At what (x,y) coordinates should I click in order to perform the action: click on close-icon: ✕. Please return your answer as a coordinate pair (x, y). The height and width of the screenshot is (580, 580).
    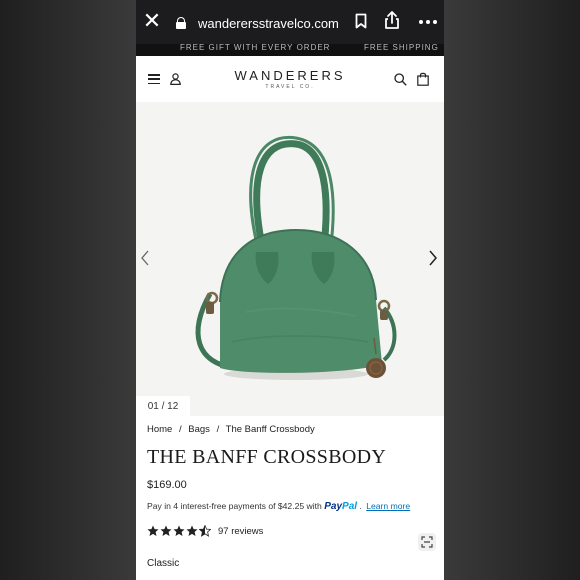
    Looking at the image, I should click on (152, 22).